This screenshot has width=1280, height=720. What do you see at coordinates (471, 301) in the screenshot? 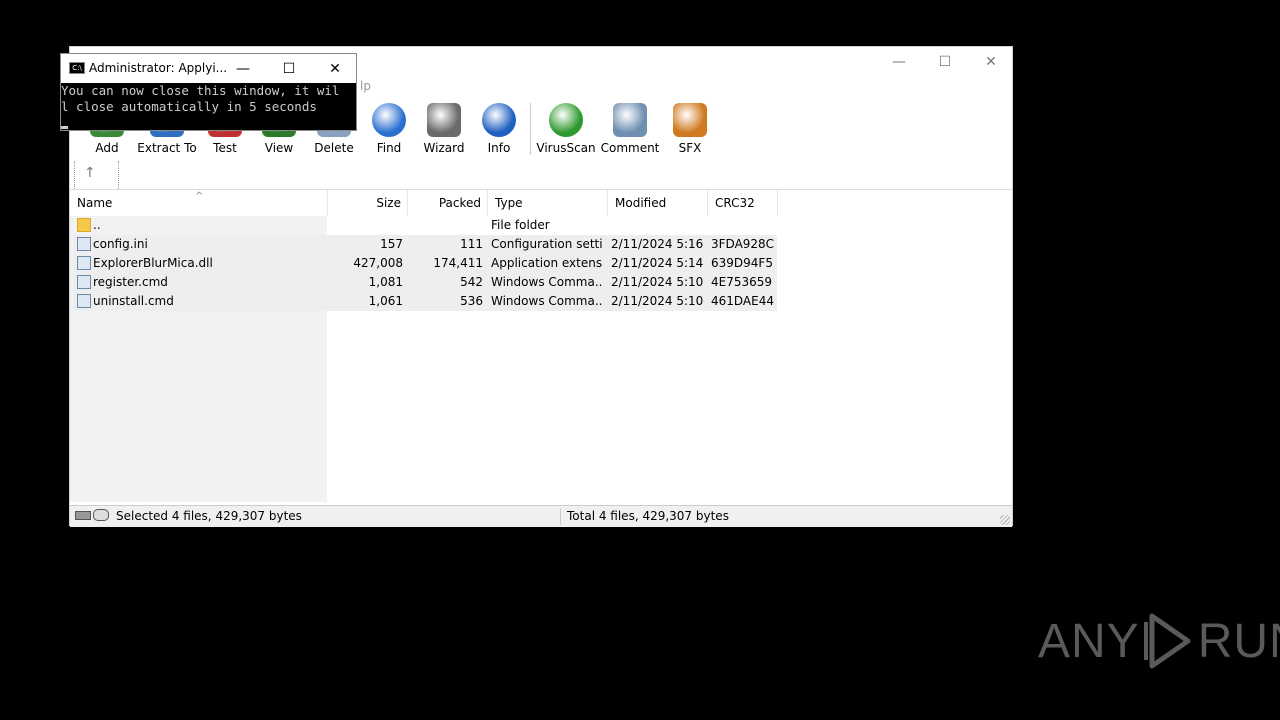
I see `cell-packed: 536` at bounding box center [471, 301].